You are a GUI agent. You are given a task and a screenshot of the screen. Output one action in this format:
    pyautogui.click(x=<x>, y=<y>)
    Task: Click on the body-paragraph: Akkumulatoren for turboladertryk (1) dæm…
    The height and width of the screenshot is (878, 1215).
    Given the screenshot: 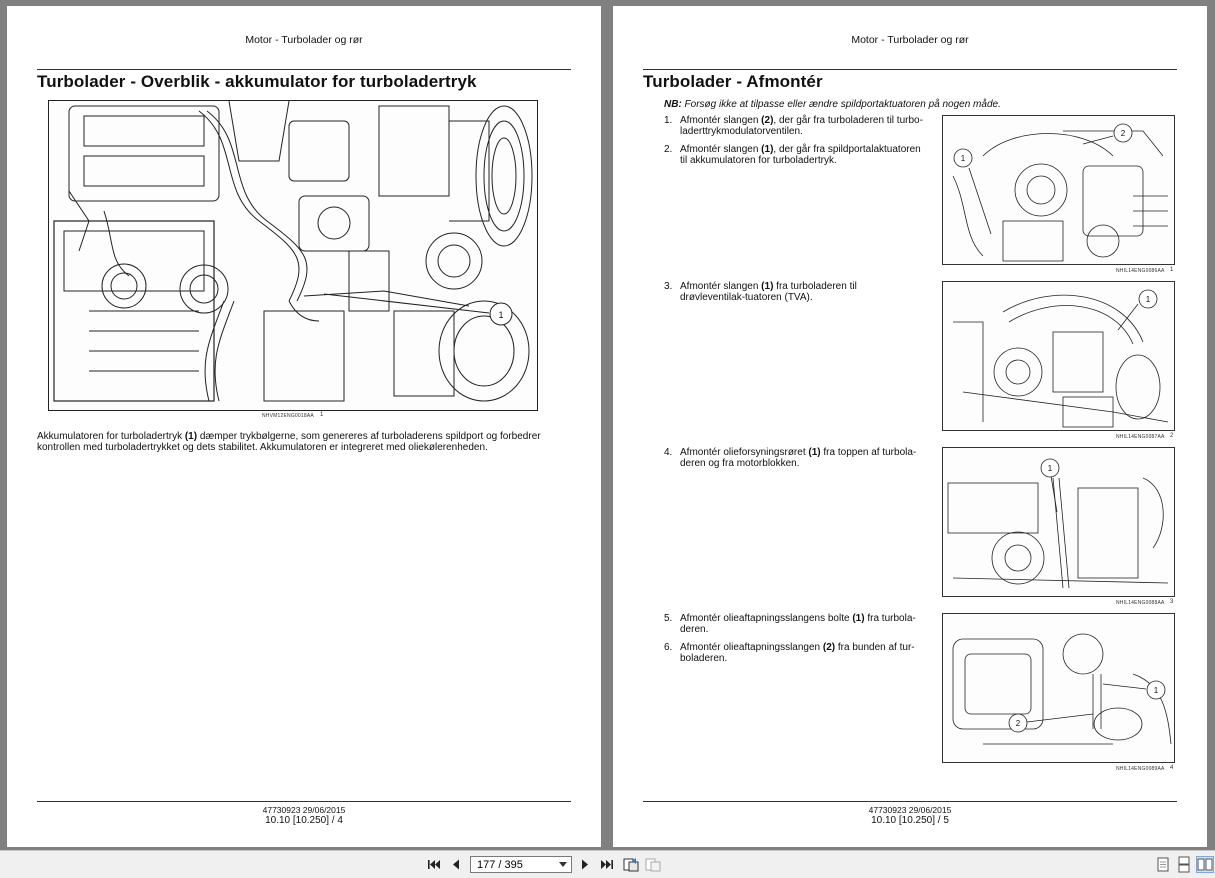 What is the action you would take?
    pyautogui.click(x=297, y=442)
    